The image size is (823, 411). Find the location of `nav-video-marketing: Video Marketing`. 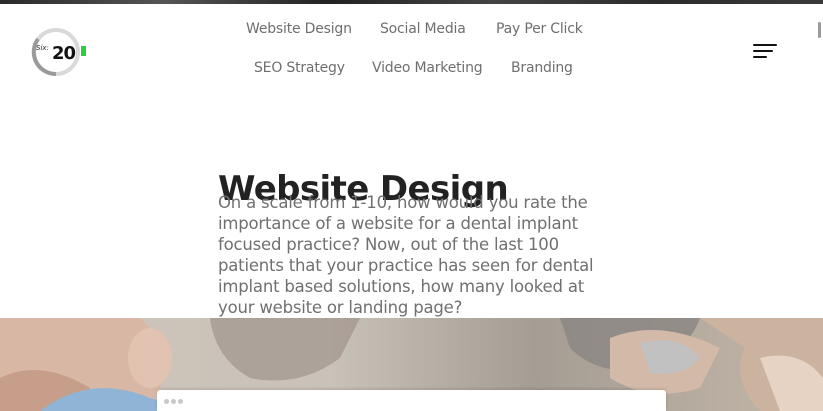

nav-video-marketing: Video Marketing is located at coordinates (427, 68).